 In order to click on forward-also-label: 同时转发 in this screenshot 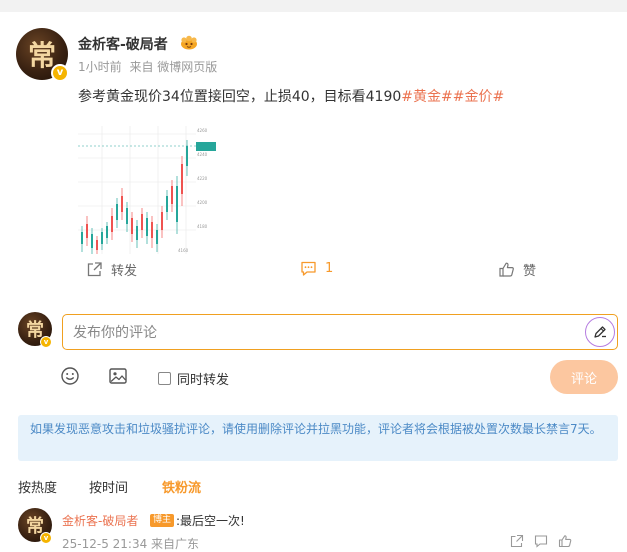, I will do `click(203, 380)`.